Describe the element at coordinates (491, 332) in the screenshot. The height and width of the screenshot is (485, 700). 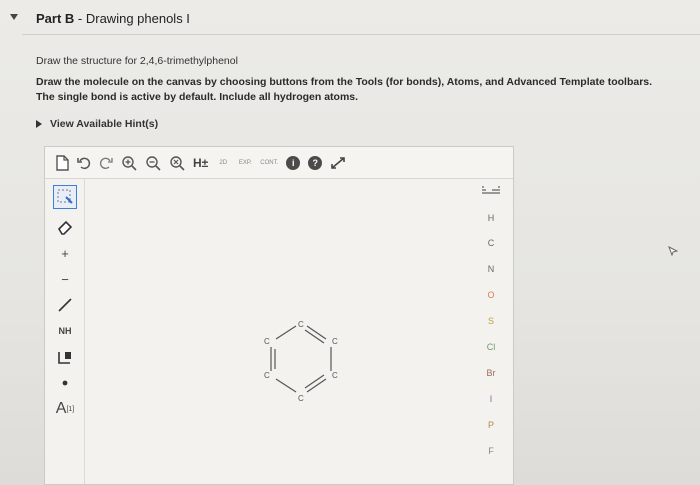
I see `atoms-toolbar: H C N O S Cl Br I P F` at that location.